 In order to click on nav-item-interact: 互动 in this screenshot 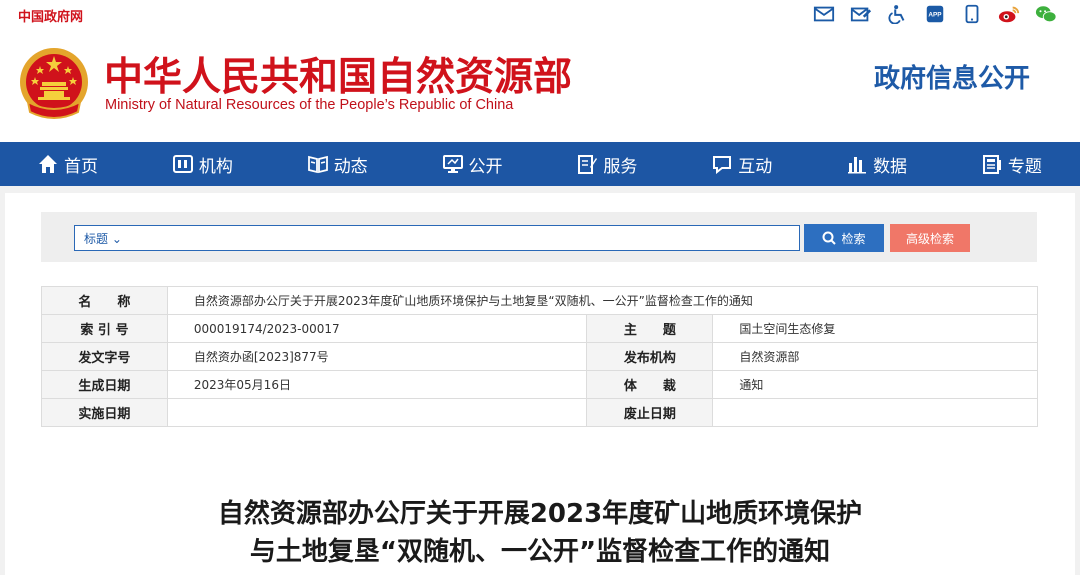, I will do `click(742, 164)`.